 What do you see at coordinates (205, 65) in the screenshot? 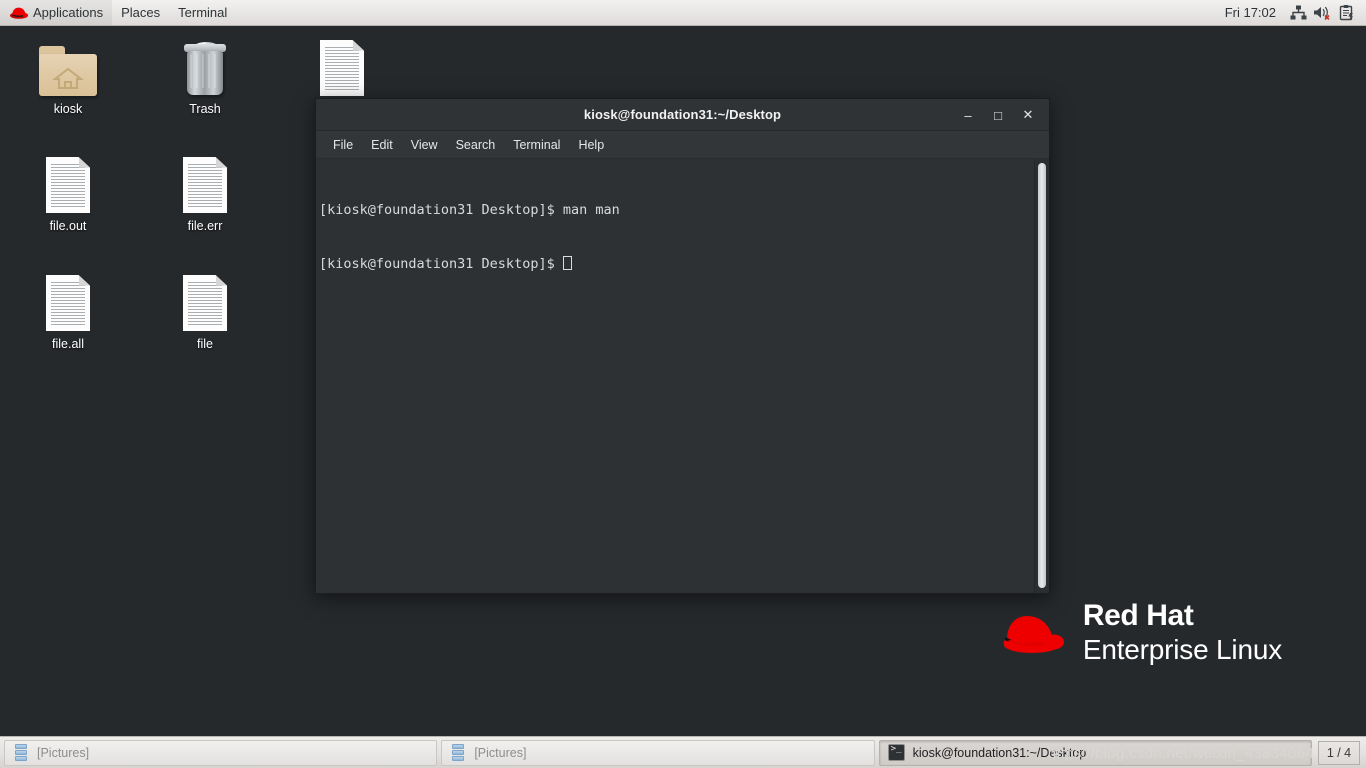
I see `trash-icon` at bounding box center [205, 65].